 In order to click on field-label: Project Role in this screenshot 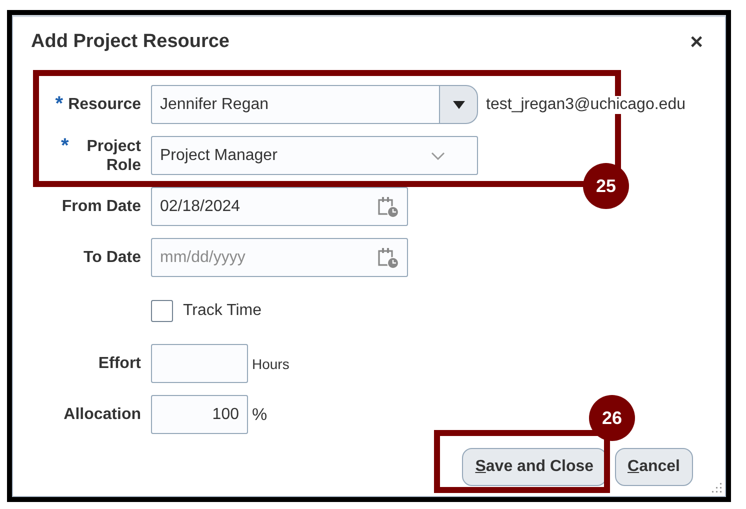, I will do `click(113, 155)`.